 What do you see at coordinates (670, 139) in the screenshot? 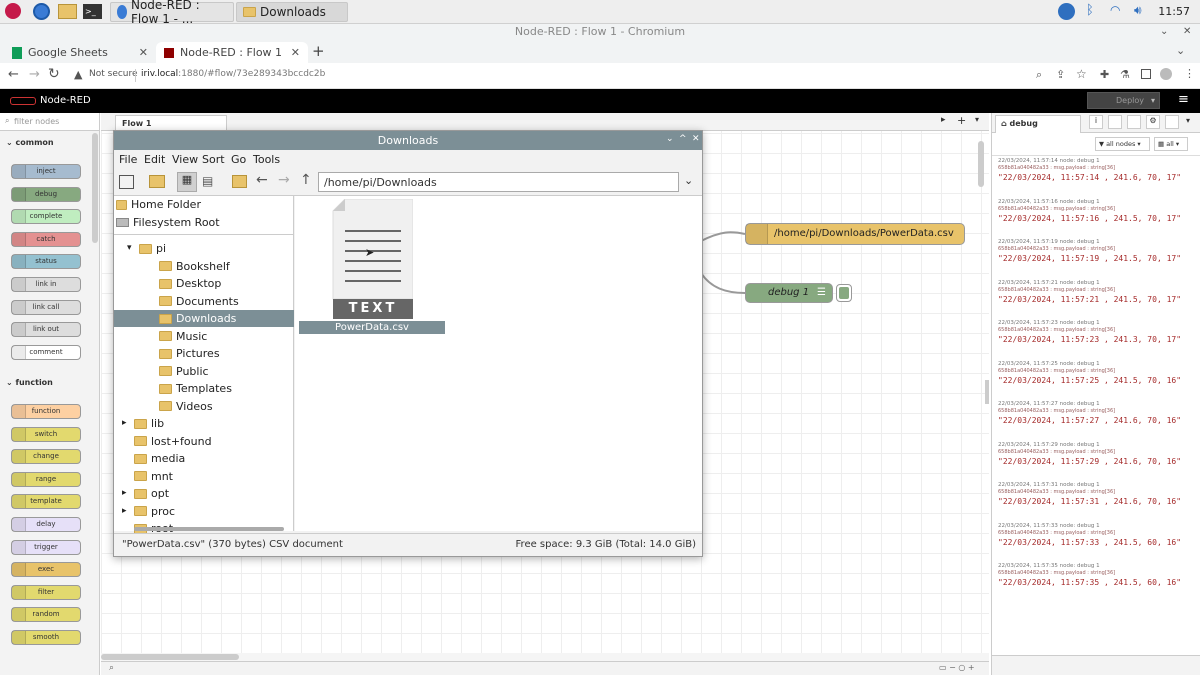
I see `minimize-icon: ⌄` at bounding box center [670, 139].